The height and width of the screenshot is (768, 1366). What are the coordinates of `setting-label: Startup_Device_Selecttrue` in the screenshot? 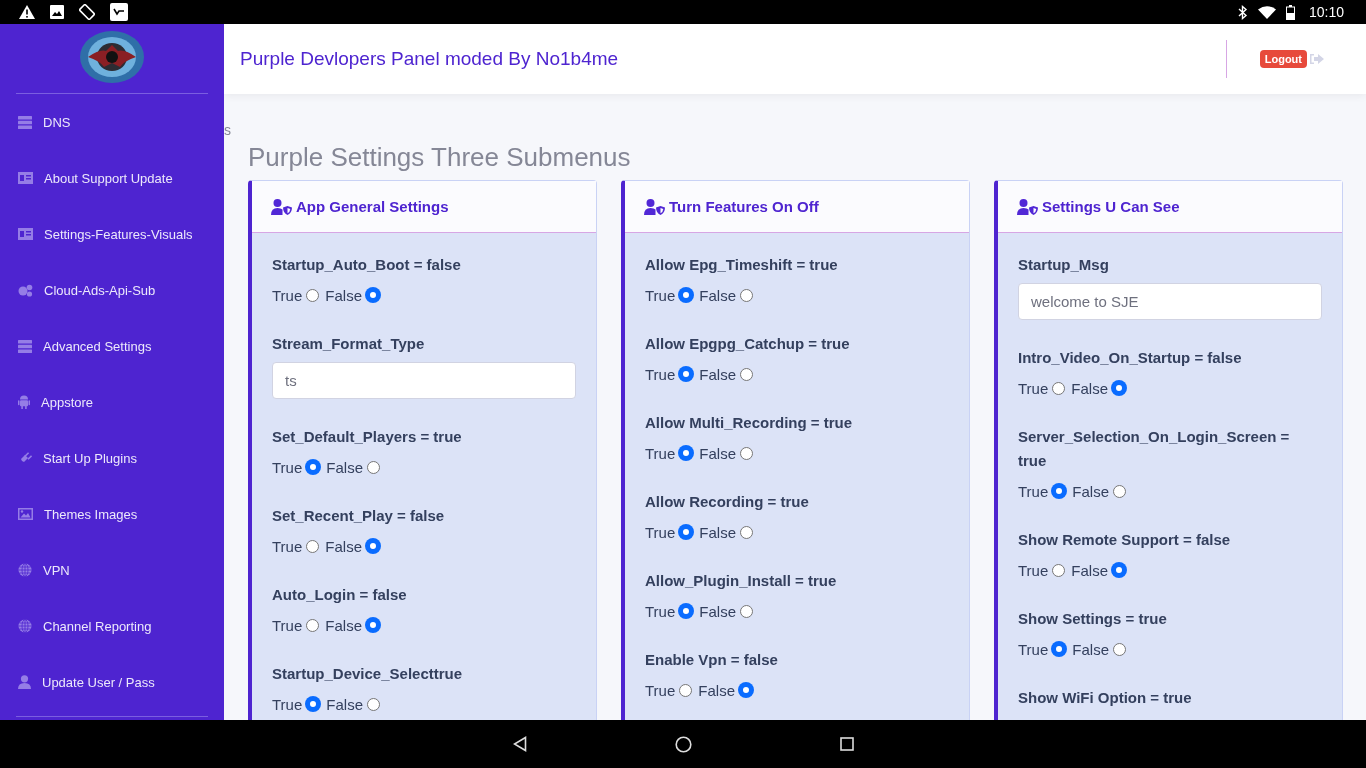 It's located at (367, 674).